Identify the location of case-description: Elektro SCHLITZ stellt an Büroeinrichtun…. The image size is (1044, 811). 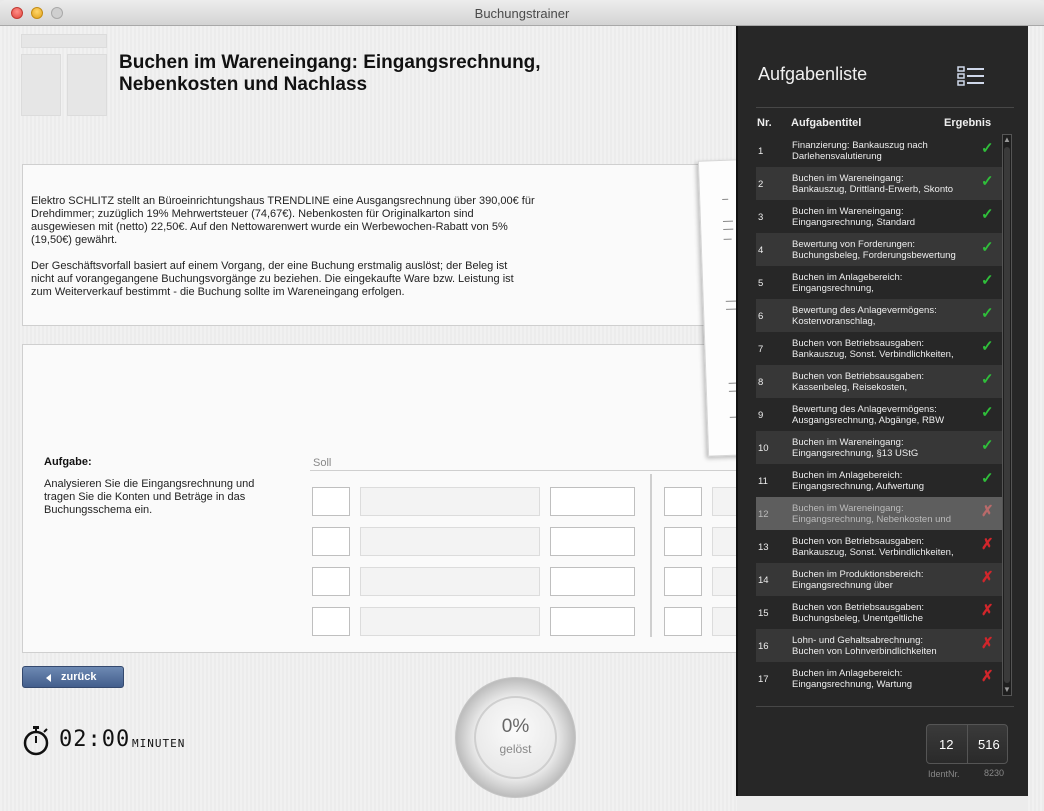
(394, 245).